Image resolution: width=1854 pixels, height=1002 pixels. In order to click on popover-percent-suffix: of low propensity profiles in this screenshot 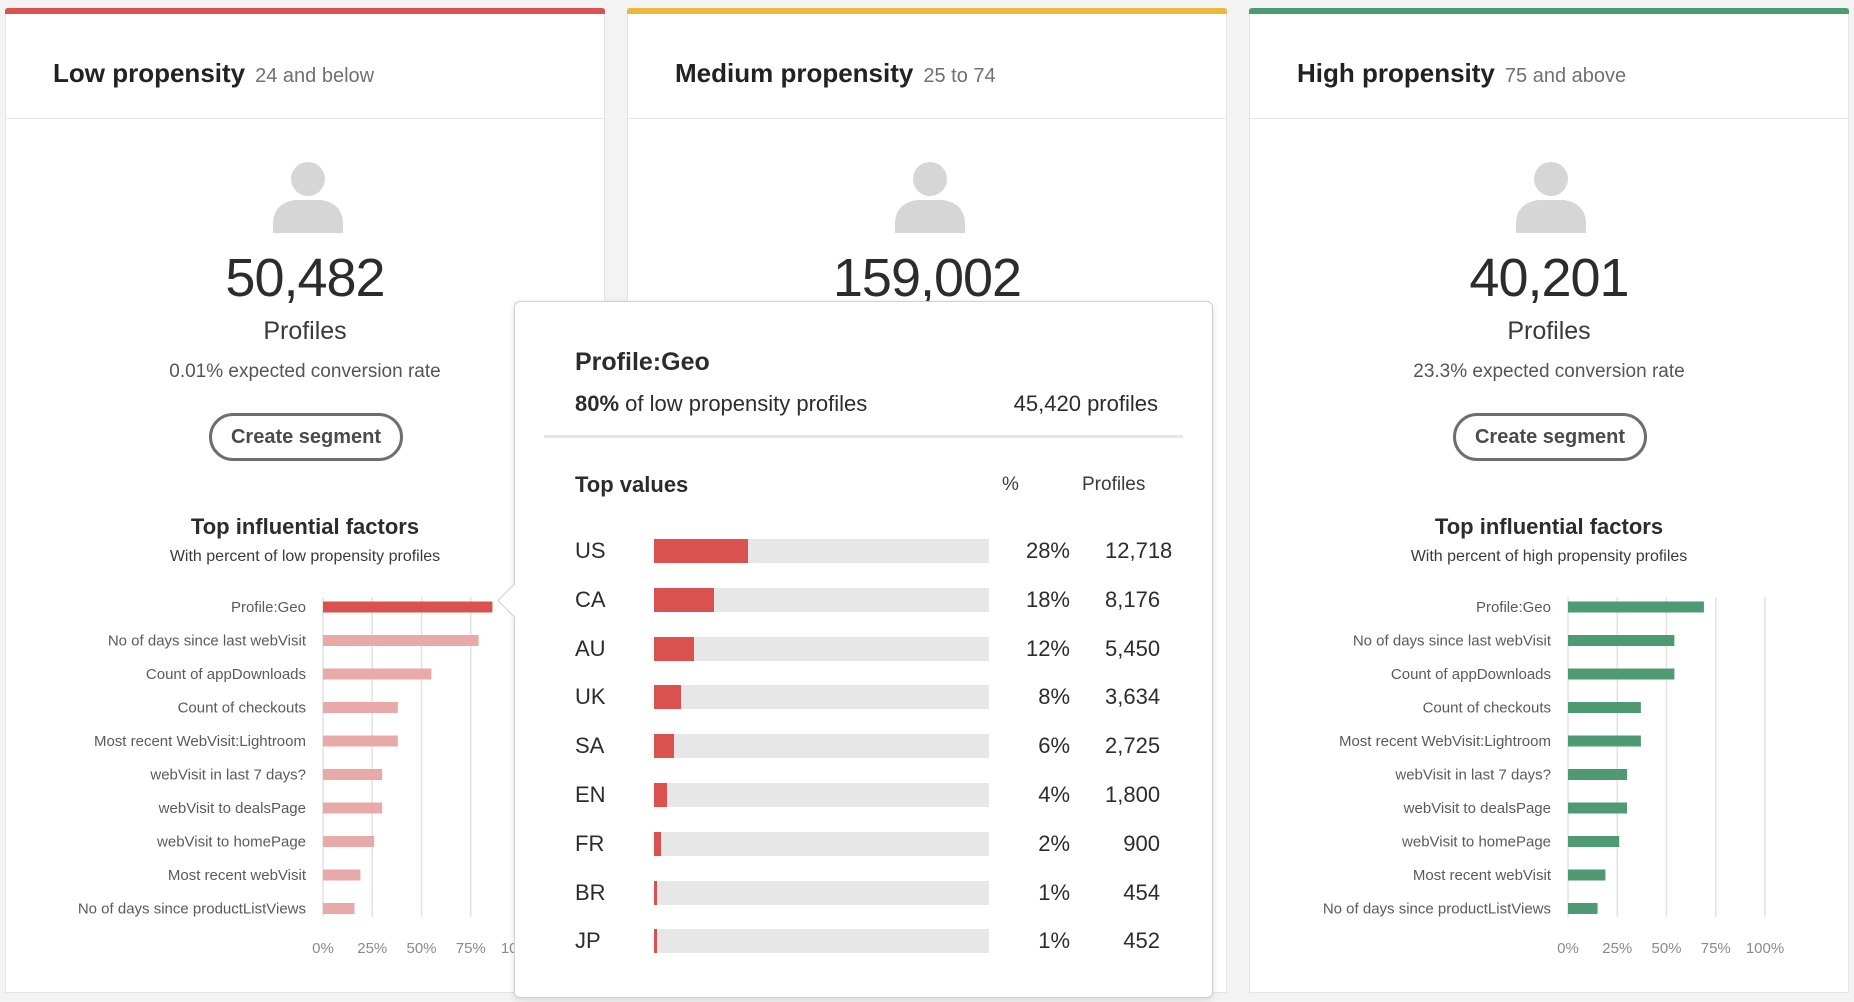, I will do `click(746, 403)`.